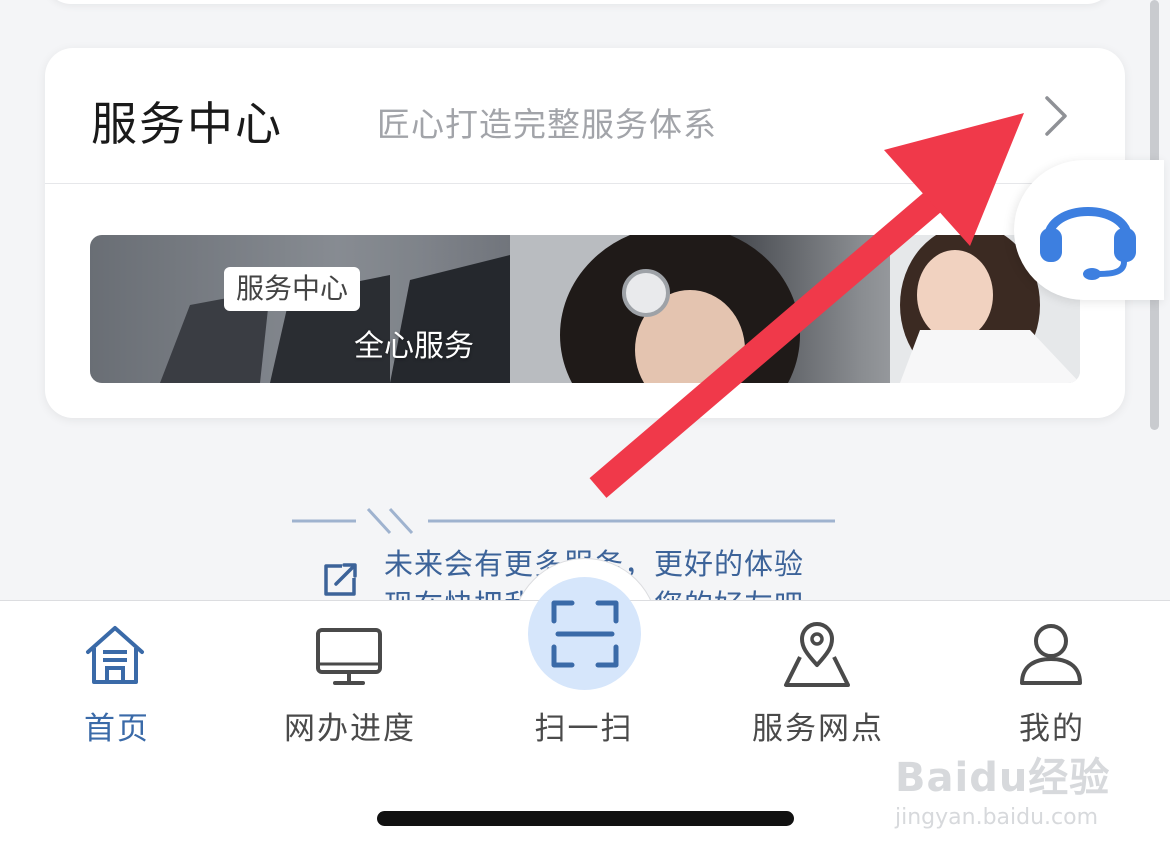 The height and width of the screenshot is (850, 1170). What do you see at coordinates (584, 725) in the screenshot?
I see `tab-scan: 扫一扫` at bounding box center [584, 725].